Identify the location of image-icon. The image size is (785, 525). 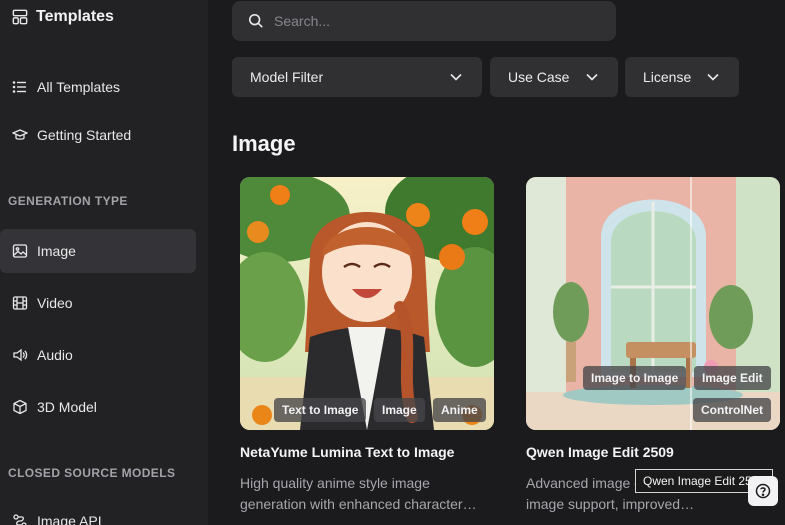
(20, 251).